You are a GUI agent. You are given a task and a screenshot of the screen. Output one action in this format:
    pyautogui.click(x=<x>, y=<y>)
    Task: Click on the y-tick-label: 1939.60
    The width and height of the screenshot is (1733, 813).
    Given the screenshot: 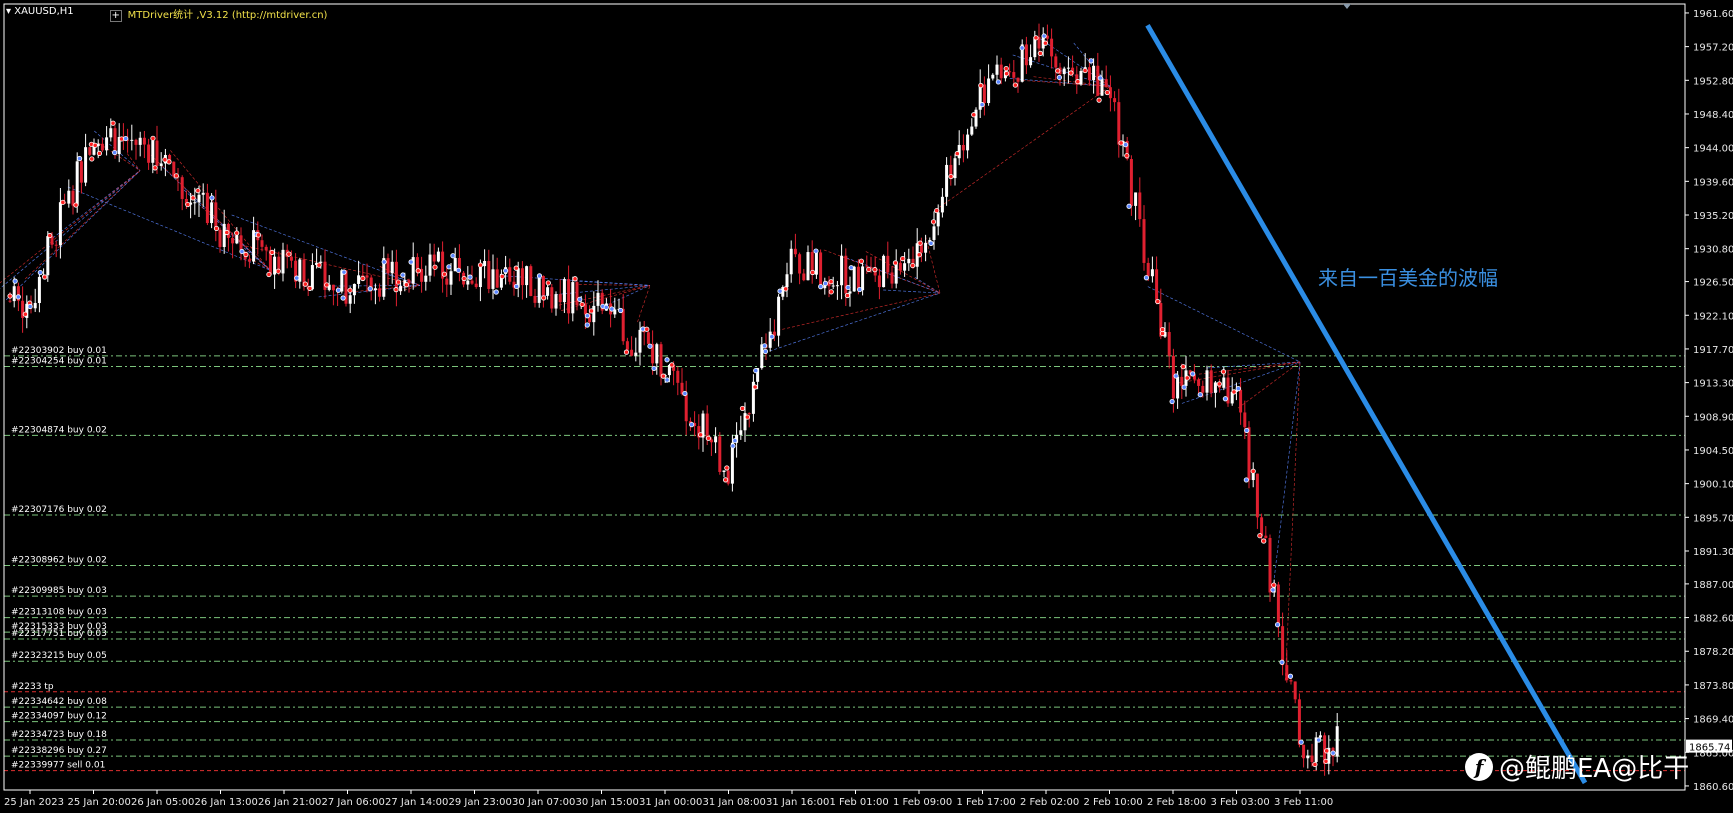 What is the action you would take?
    pyautogui.click(x=1713, y=182)
    